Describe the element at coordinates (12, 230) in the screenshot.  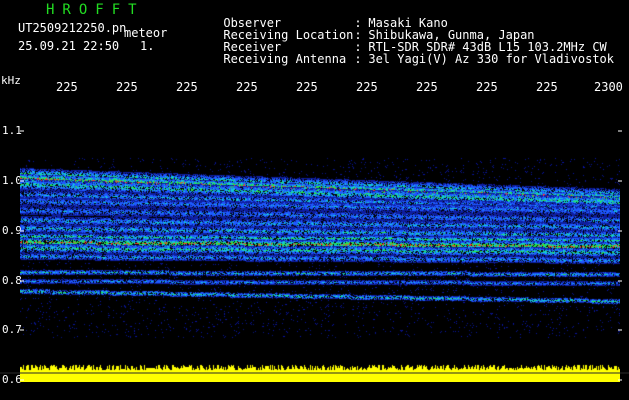
I see `frequency-tick-label: 0.9` at that location.